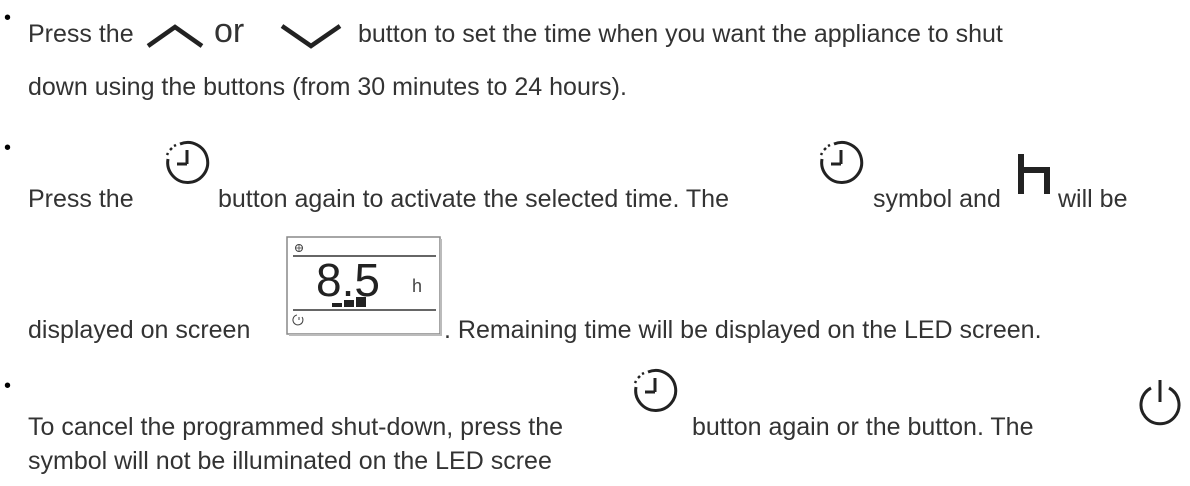 The width and height of the screenshot is (1190, 486). I want to click on hour-h-icon, so click(1034, 174).